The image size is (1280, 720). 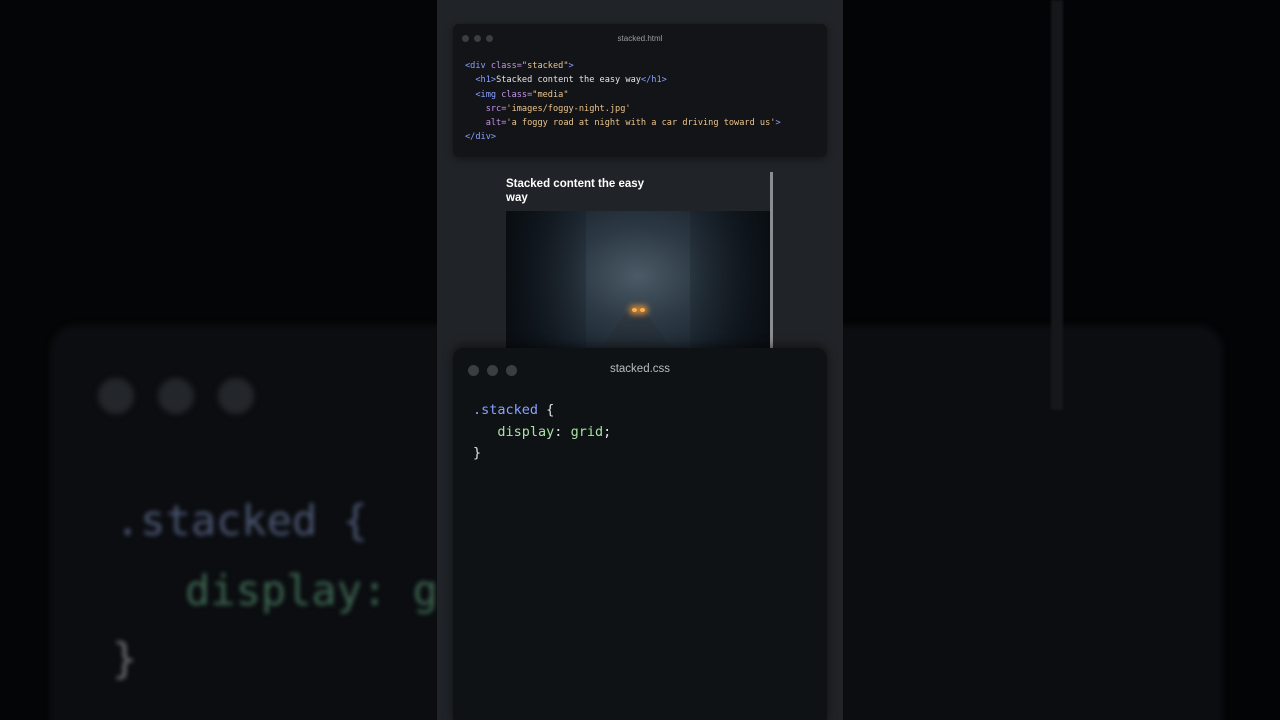 I want to click on headlight-right, so click(x=642, y=310).